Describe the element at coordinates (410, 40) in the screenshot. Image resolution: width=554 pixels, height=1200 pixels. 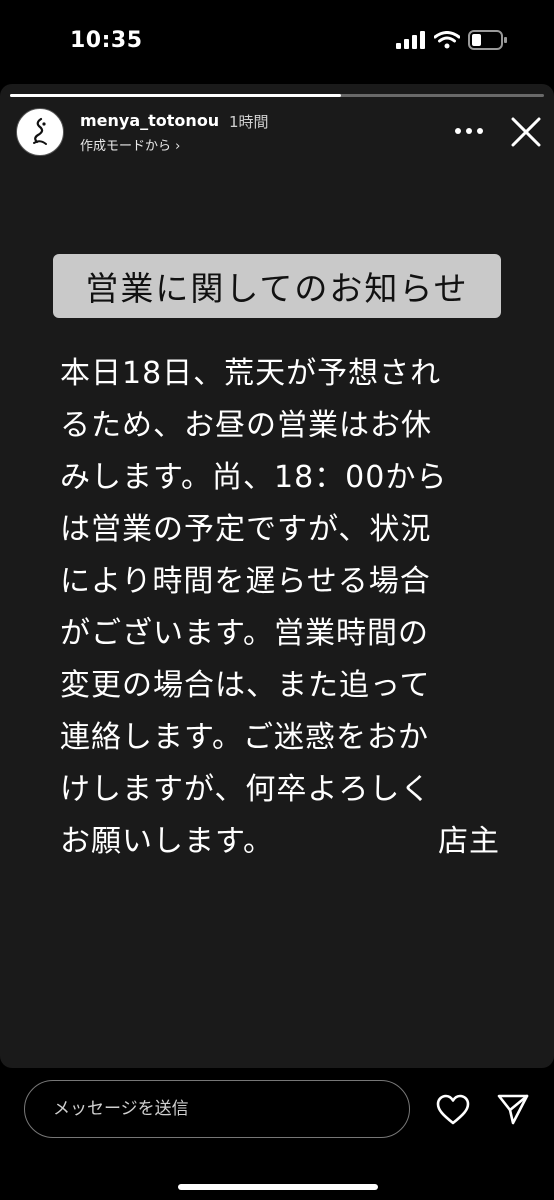
I see `signal-icon` at that location.